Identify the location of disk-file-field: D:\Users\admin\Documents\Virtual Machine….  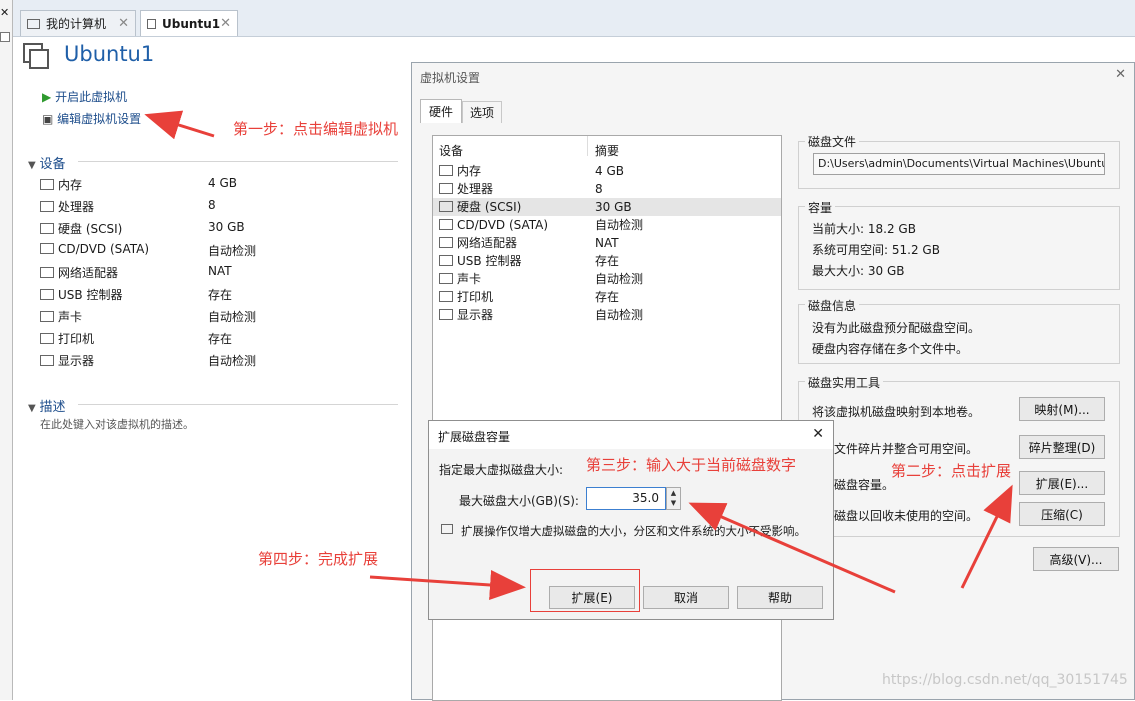
(959, 164).